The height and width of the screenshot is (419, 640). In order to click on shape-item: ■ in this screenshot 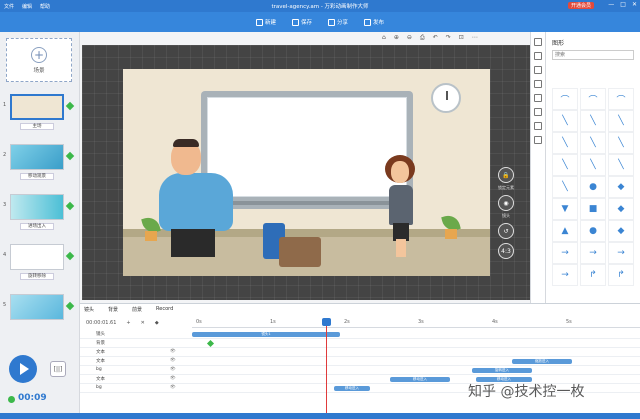, I will do `click(593, 209)`.